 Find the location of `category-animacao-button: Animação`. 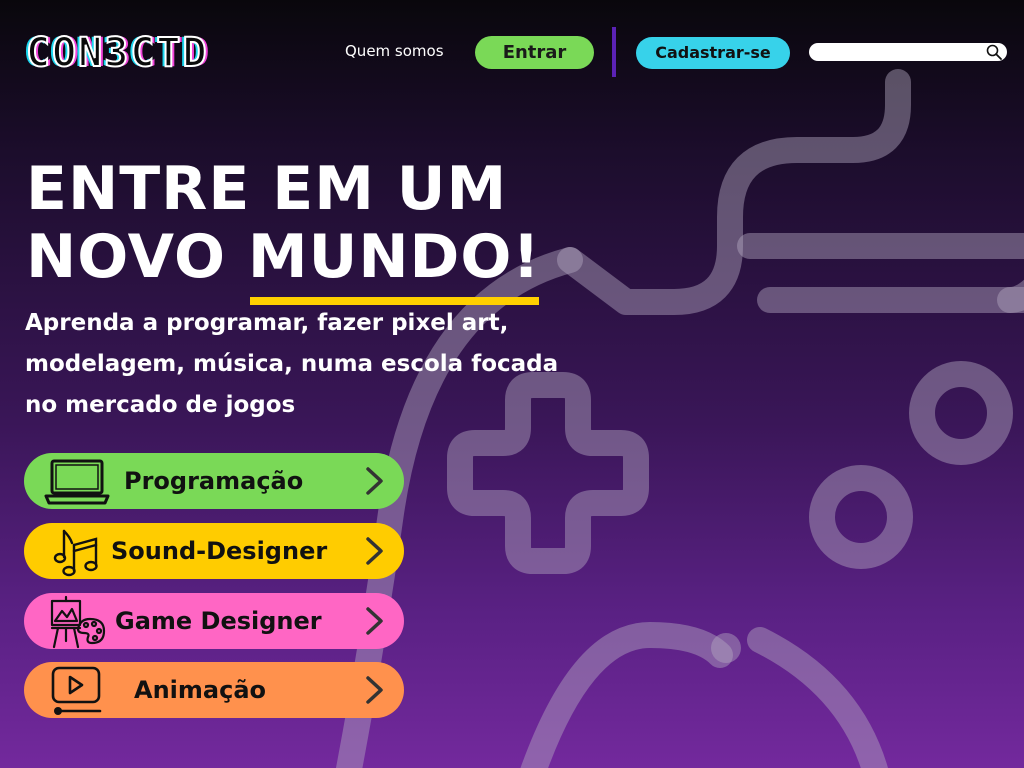

category-animacao-button: Animação is located at coordinates (214, 690).